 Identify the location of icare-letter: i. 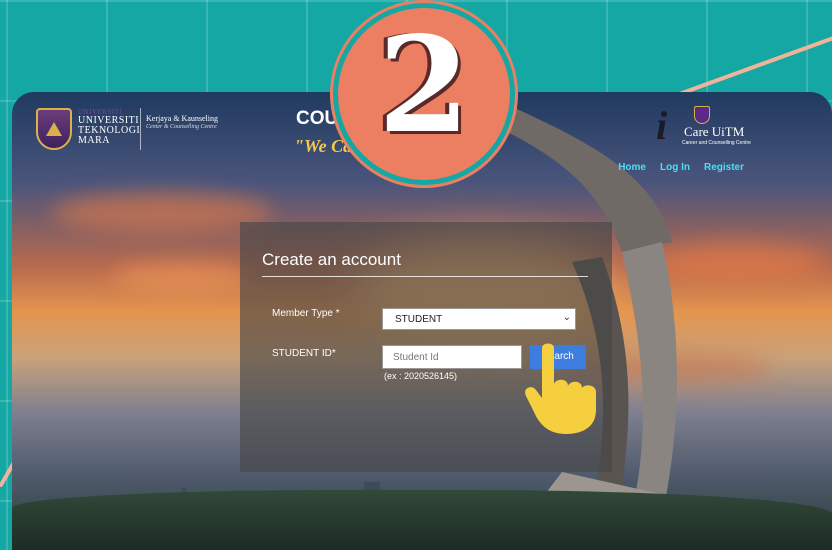
(662, 125).